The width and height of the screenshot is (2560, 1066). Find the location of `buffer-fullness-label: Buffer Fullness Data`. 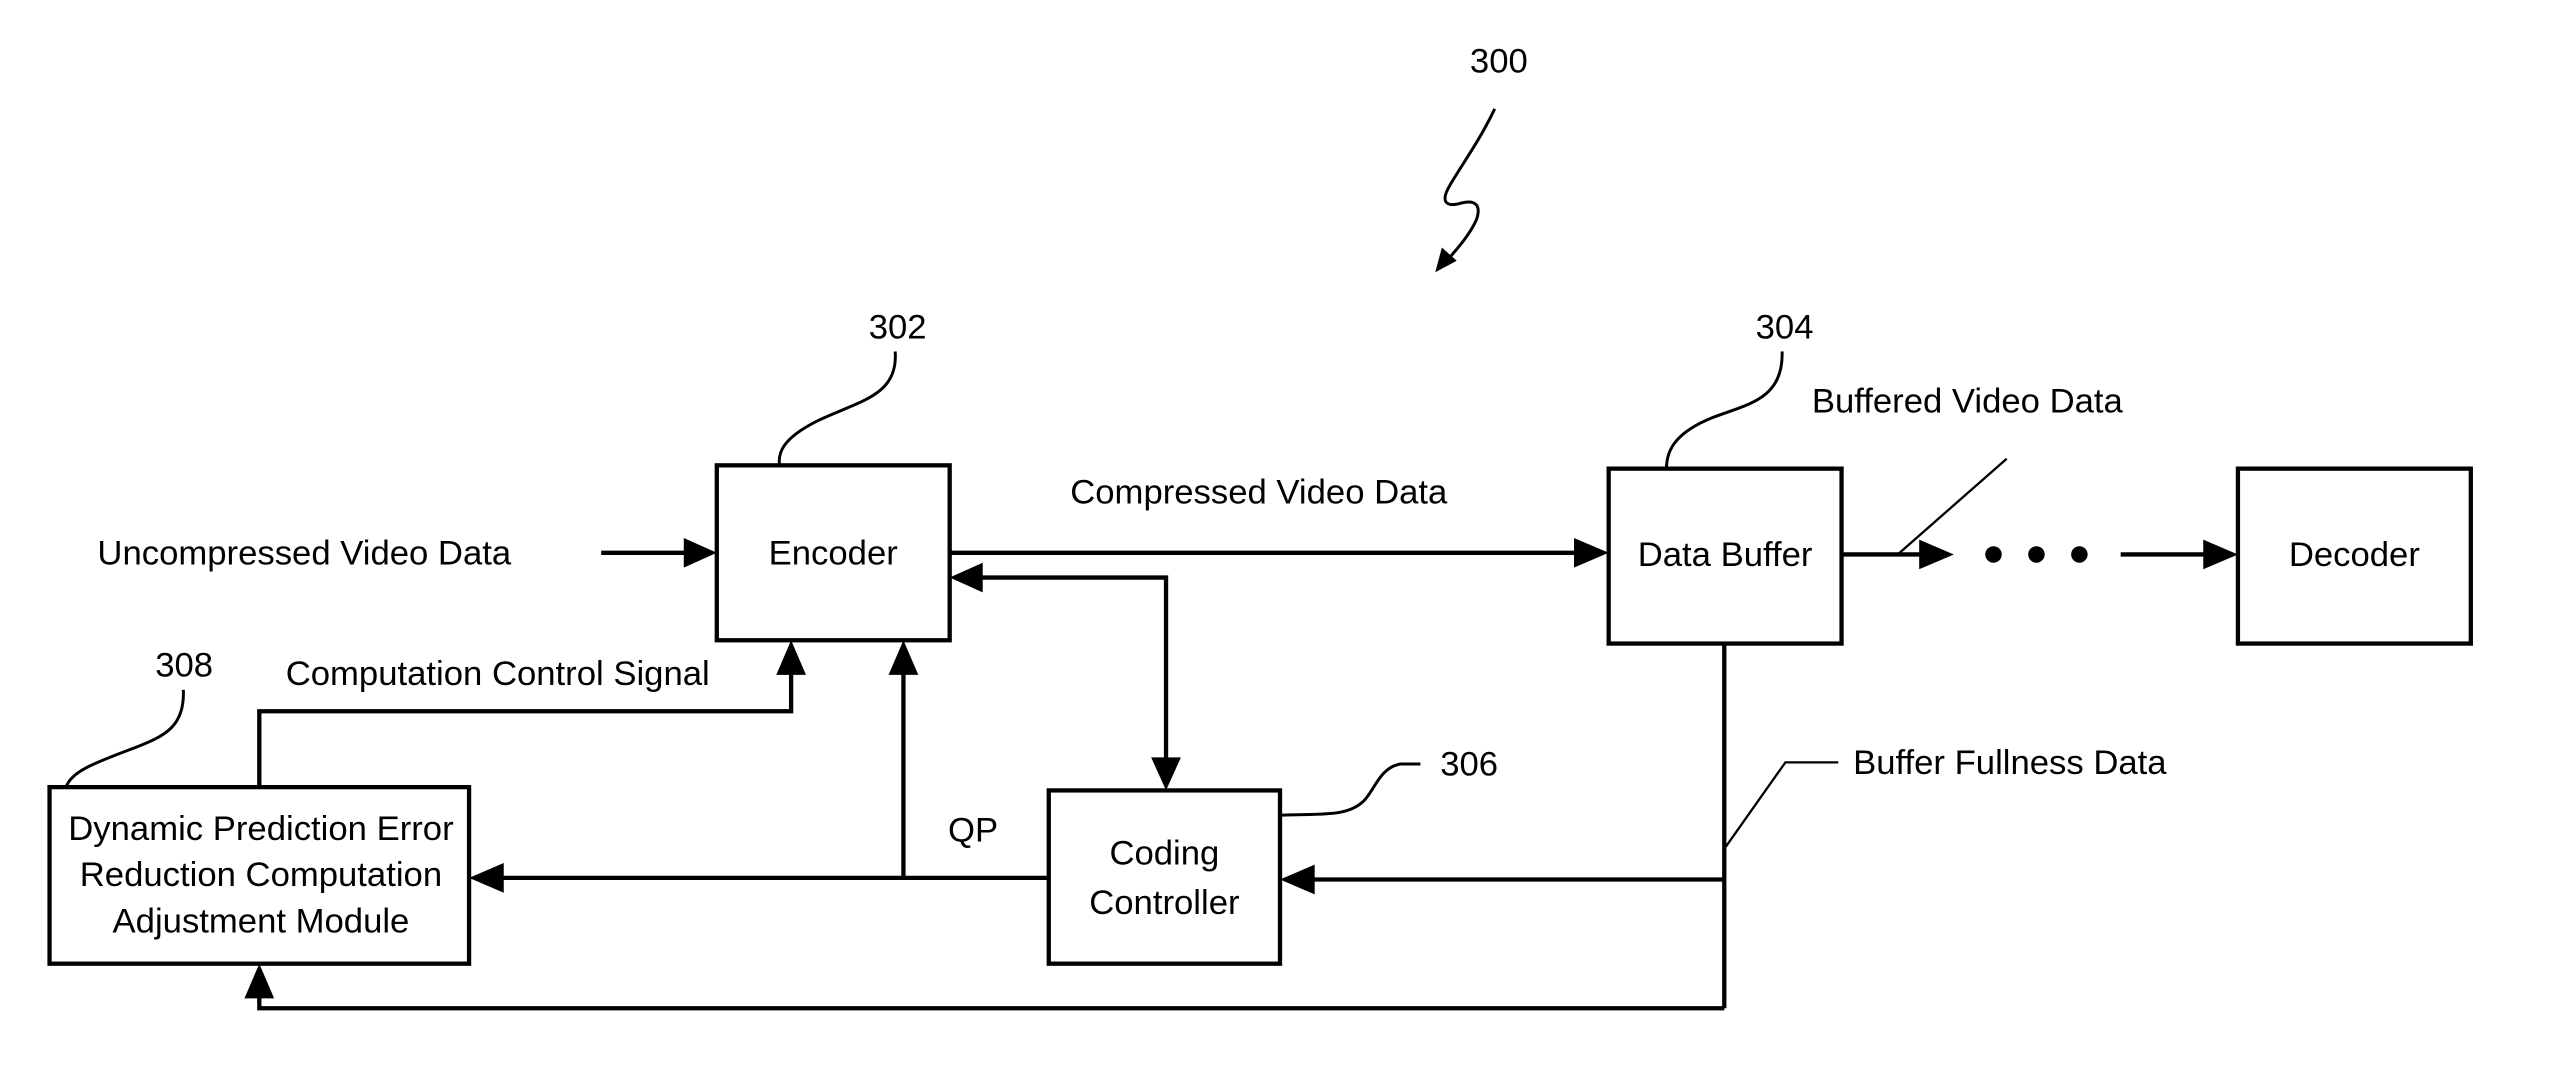

buffer-fullness-label: Buffer Fullness Data is located at coordinates (2010, 763).